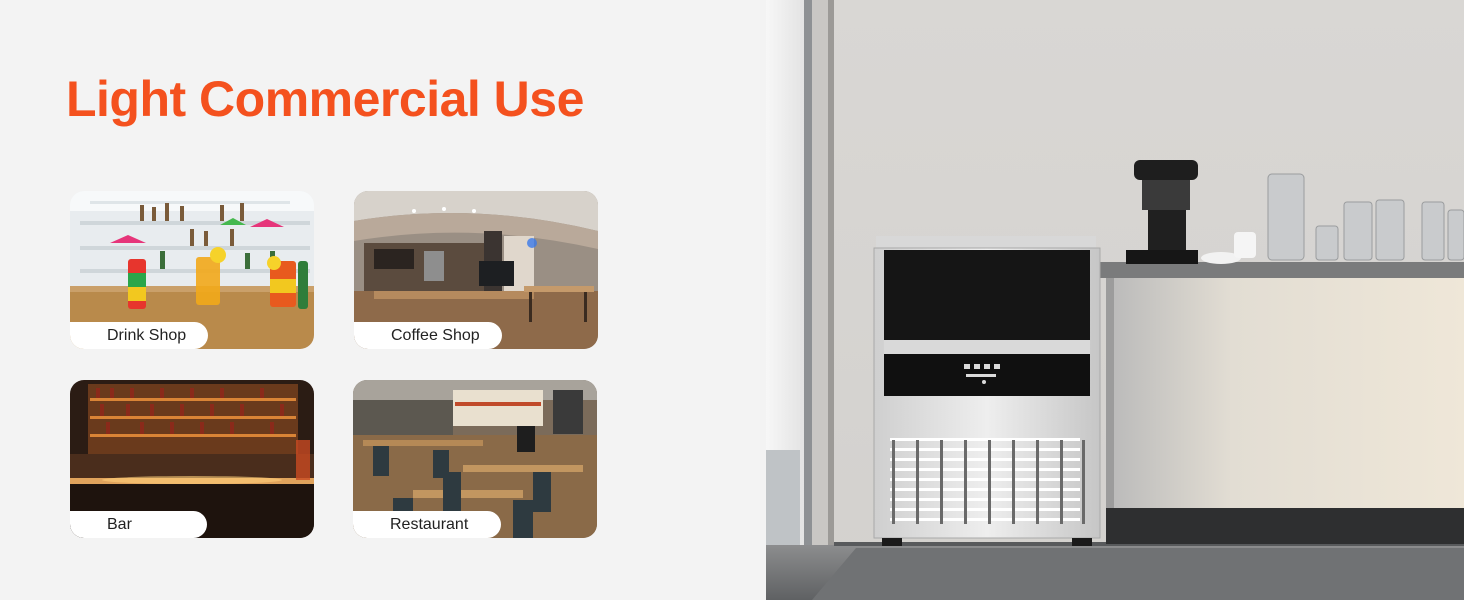 This screenshot has height=600, width=1464. What do you see at coordinates (139, 335) in the screenshot?
I see `use-case-label: Drink Shop` at bounding box center [139, 335].